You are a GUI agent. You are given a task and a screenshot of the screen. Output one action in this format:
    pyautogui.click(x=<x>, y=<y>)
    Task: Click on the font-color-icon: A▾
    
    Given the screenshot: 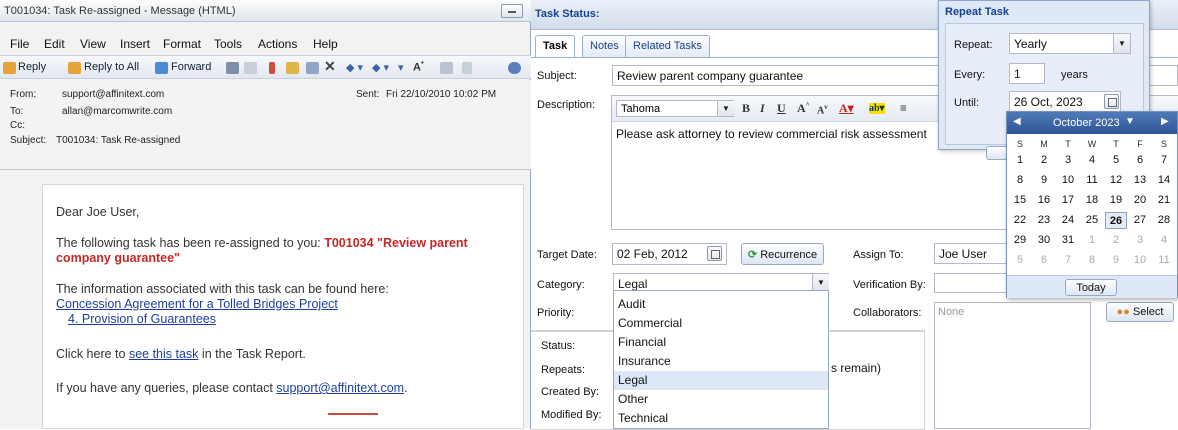 What is the action you would take?
    pyautogui.click(x=846, y=108)
    